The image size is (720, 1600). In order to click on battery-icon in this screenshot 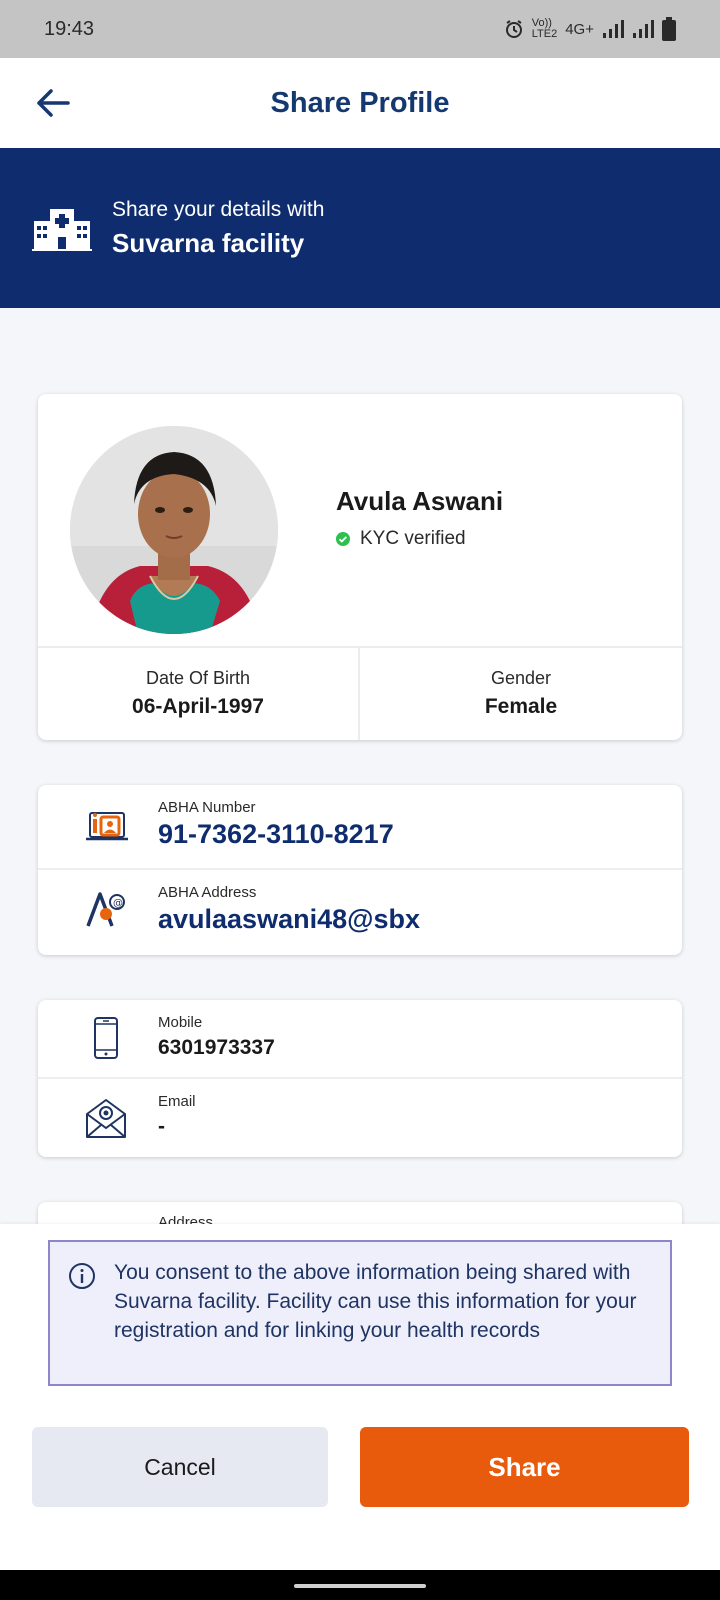, I will do `click(669, 29)`.